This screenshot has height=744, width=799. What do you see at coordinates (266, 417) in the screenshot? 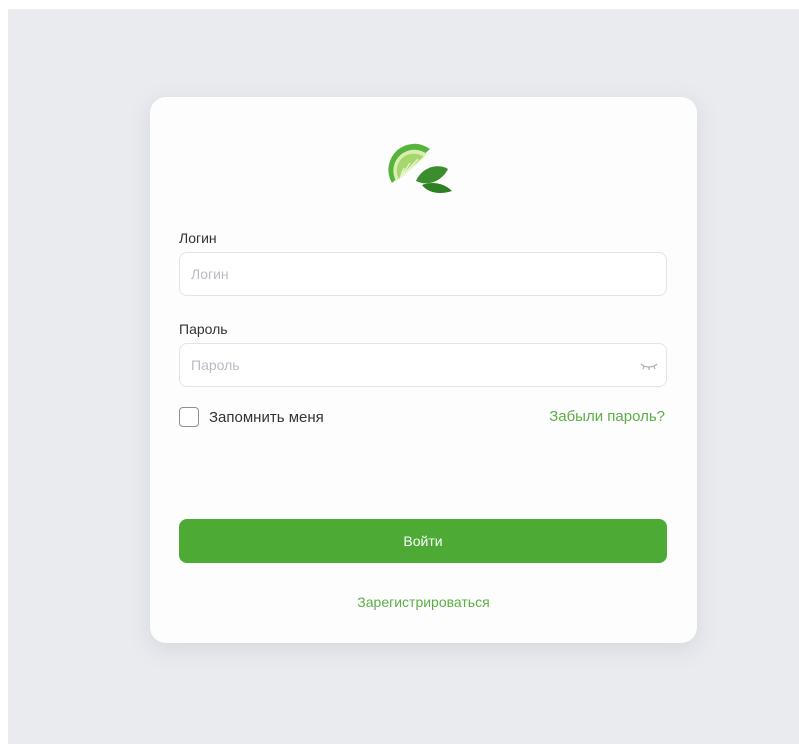
I see `remember-me-label: Запомнить меня` at bounding box center [266, 417].